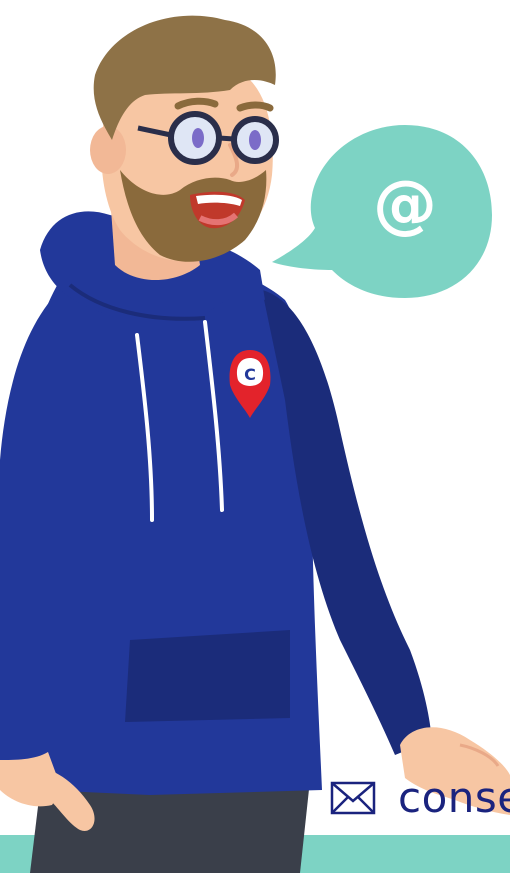 The height and width of the screenshot is (873, 510). Describe the element at coordinates (250, 374) in the screenshot. I see `badge-letter: C` at that location.